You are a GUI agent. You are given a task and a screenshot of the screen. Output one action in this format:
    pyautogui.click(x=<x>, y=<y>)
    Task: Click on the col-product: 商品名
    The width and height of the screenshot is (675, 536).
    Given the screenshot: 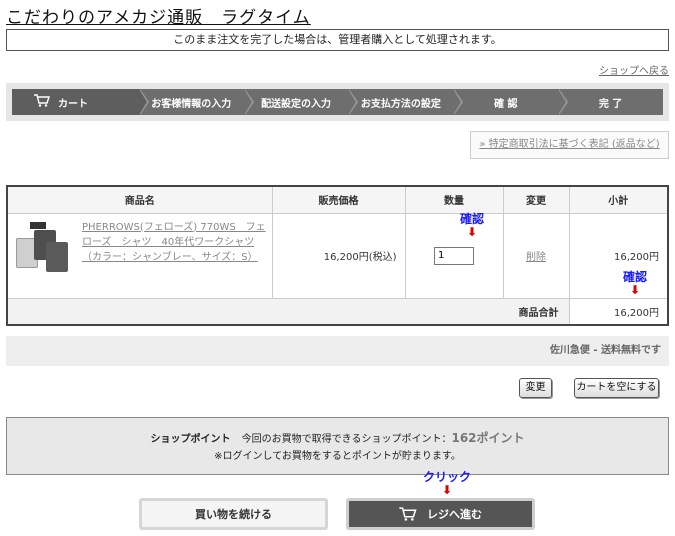 What is the action you would take?
    pyautogui.click(x=139, y=199)
    